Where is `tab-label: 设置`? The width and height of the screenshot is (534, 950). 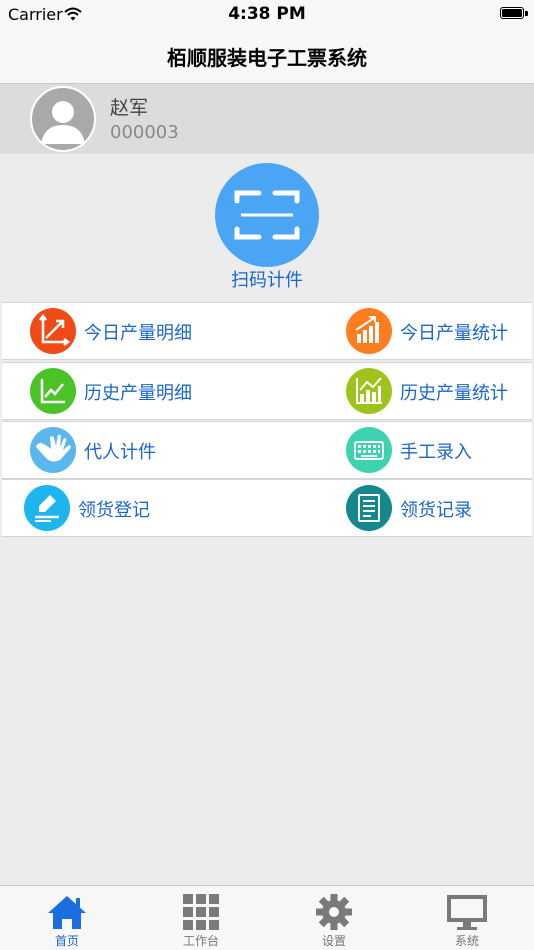 tab-label: 设置 is located at coordinates (333, 941).